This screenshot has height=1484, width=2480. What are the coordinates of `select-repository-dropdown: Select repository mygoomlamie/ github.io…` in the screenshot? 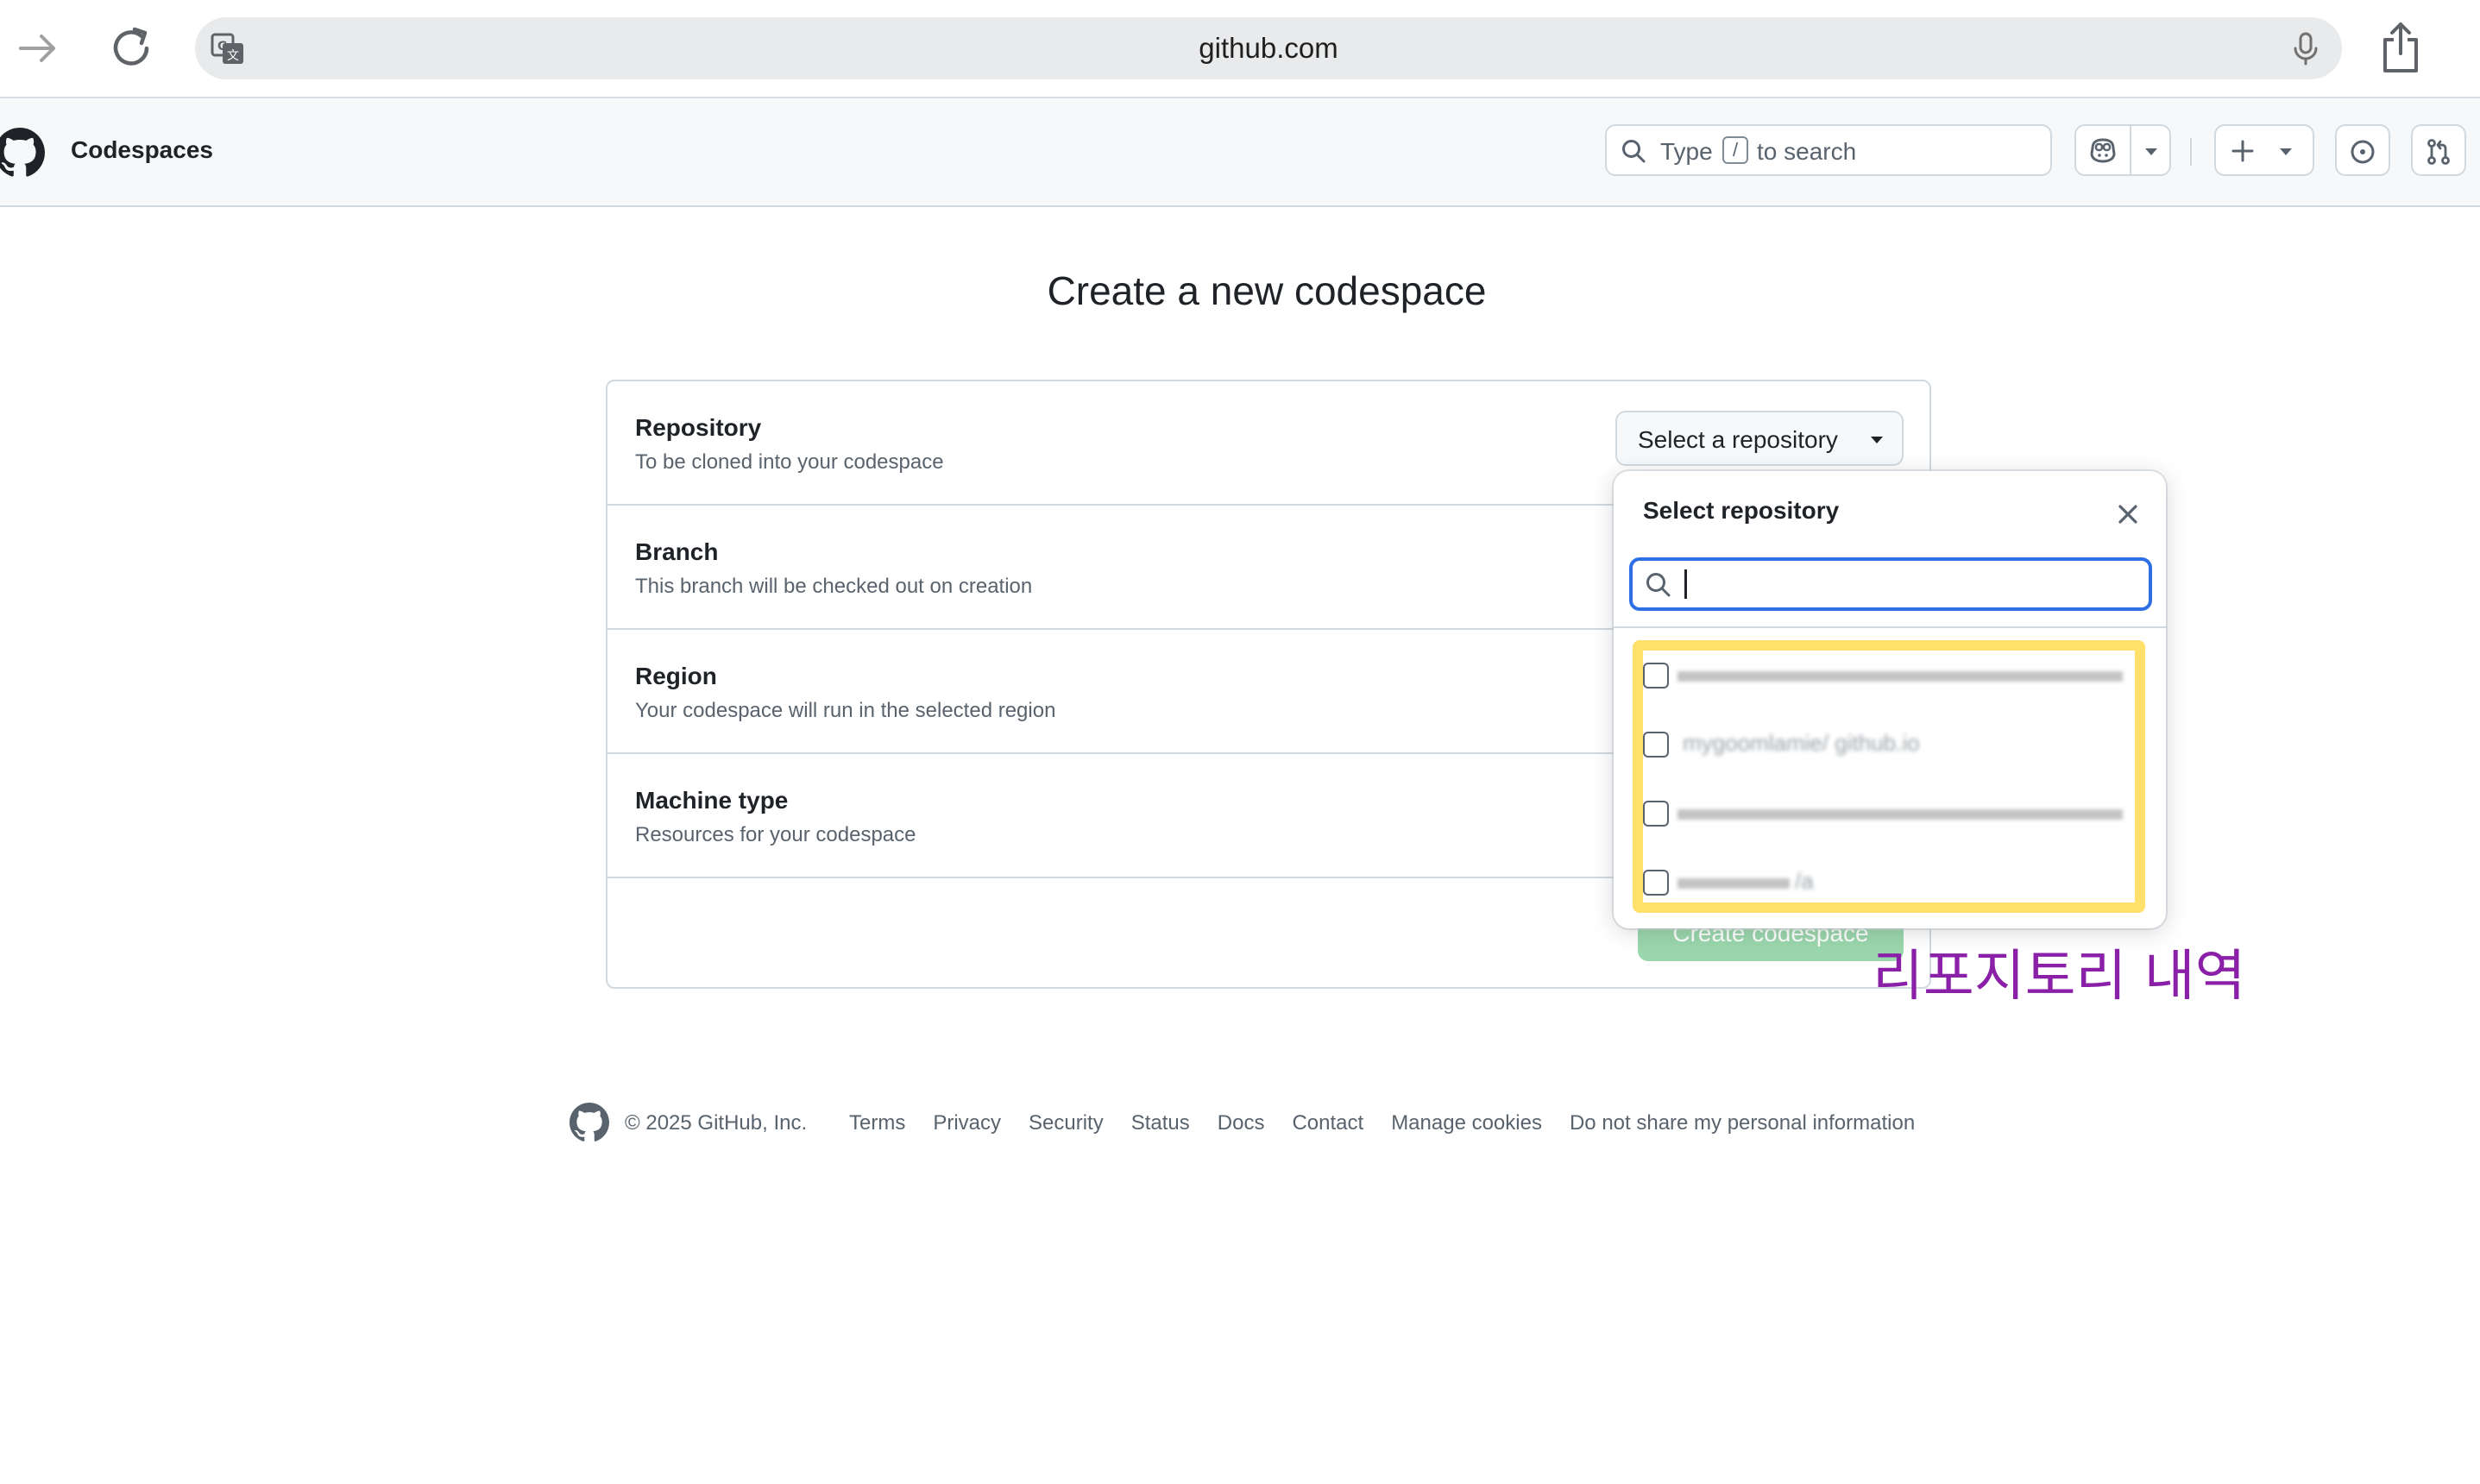 It's located at (1890, 699).